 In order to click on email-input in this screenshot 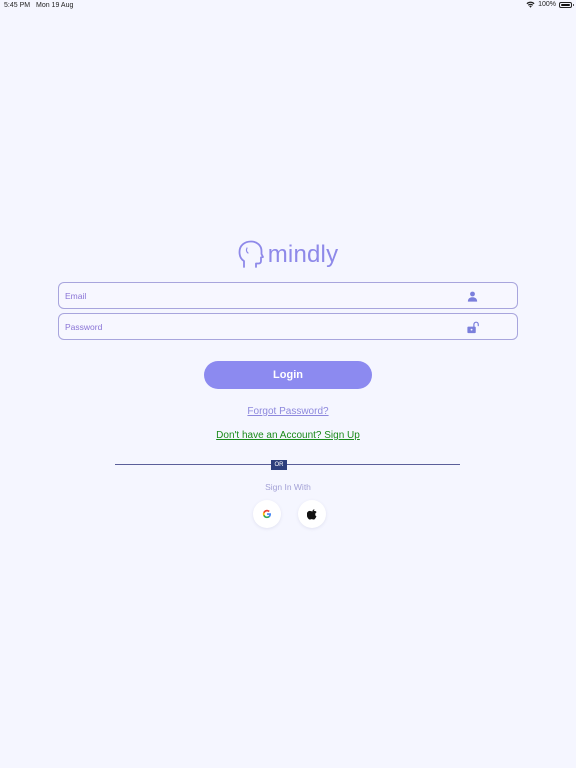, I will do `click(288, 295)`.